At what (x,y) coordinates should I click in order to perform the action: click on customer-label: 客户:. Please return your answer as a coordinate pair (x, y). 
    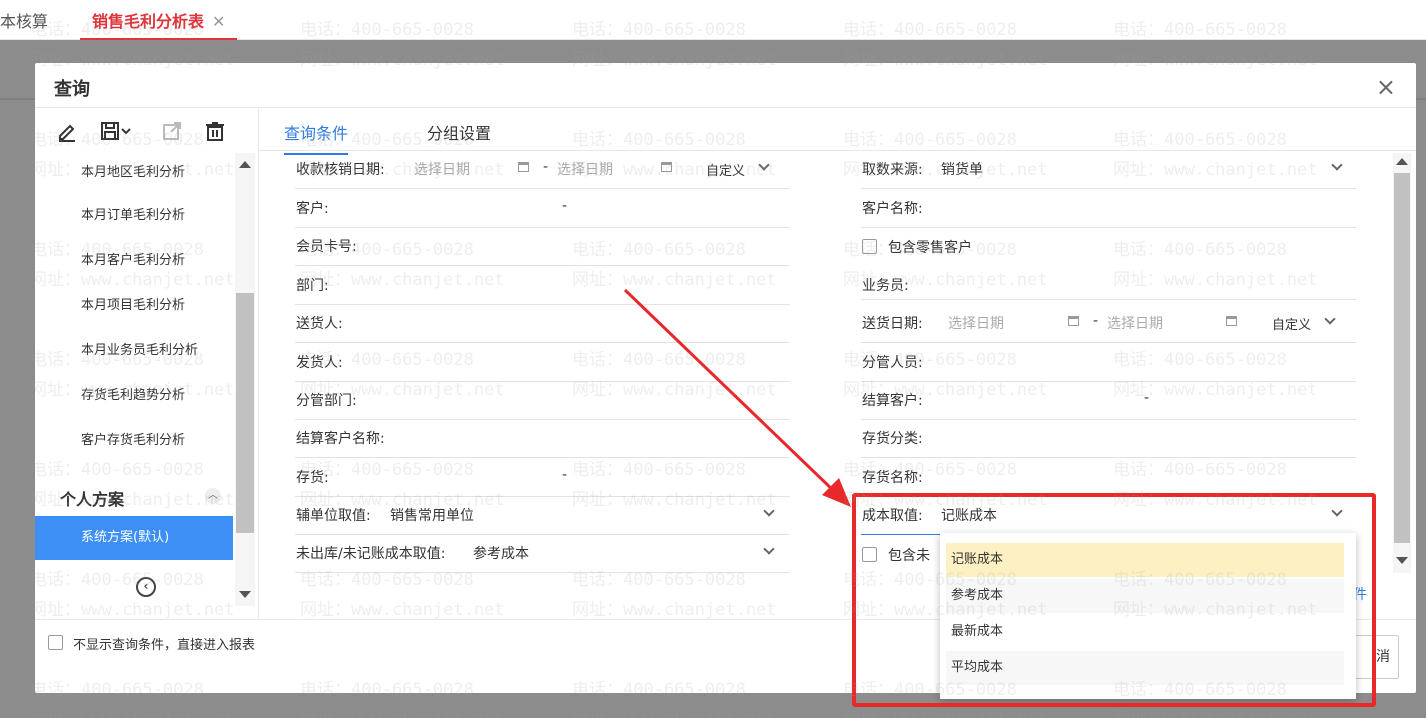
    Looking at the image, I should click on (312, 209).